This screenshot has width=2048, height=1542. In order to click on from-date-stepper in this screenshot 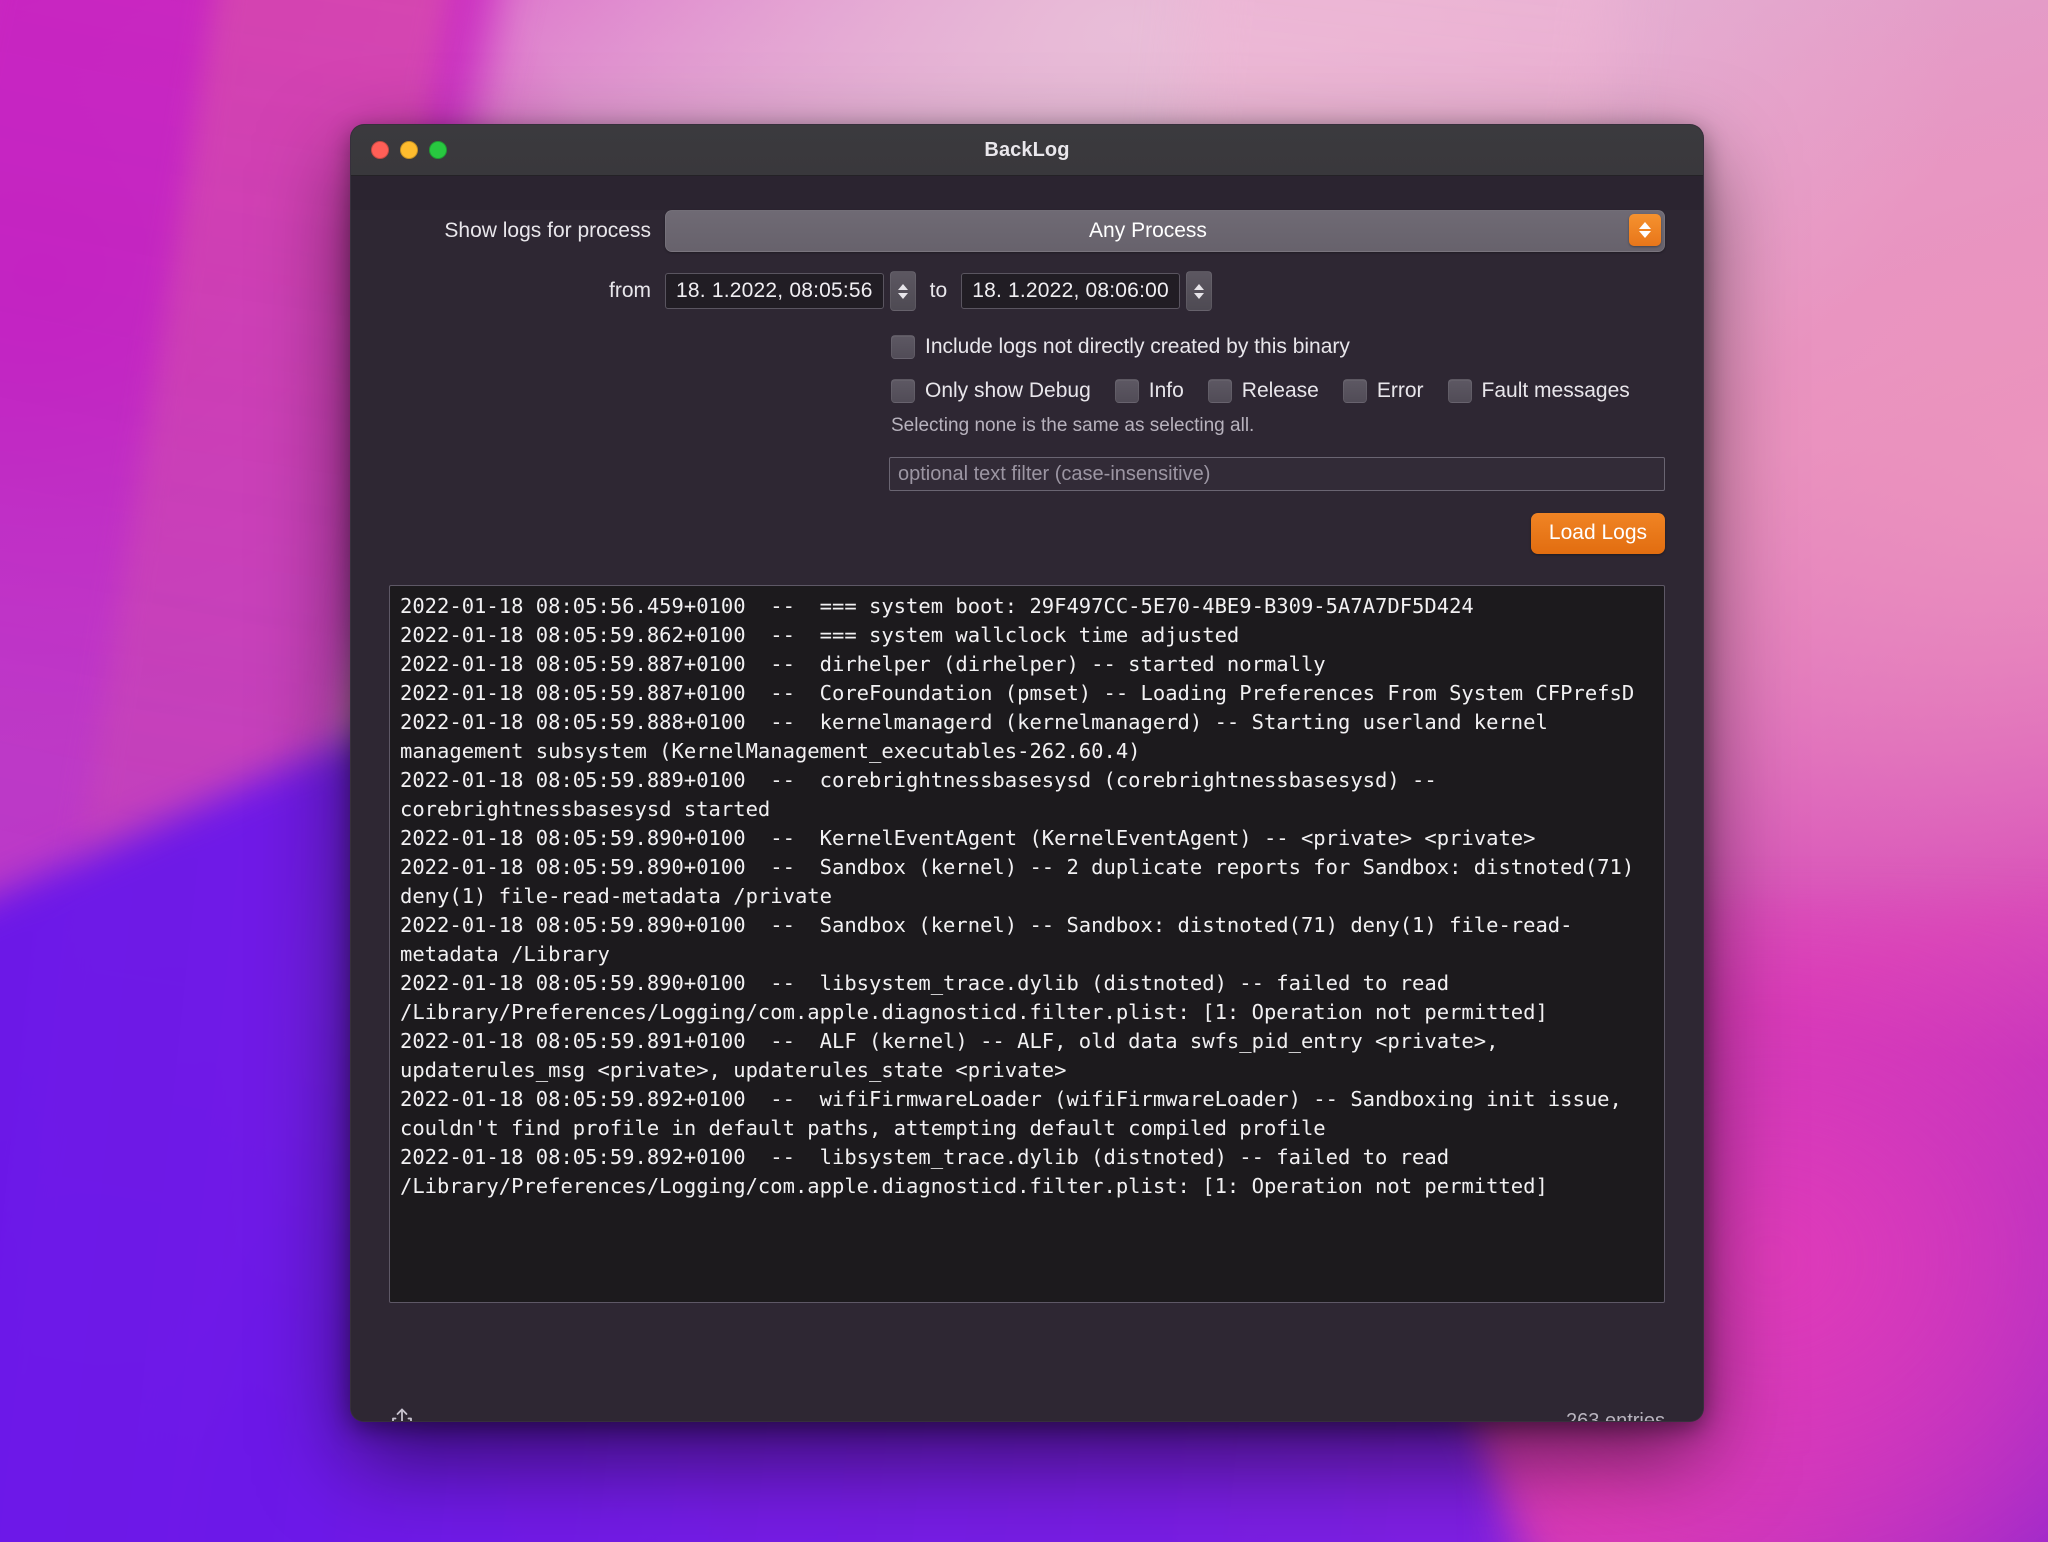, I will do `click(902, 291)`.